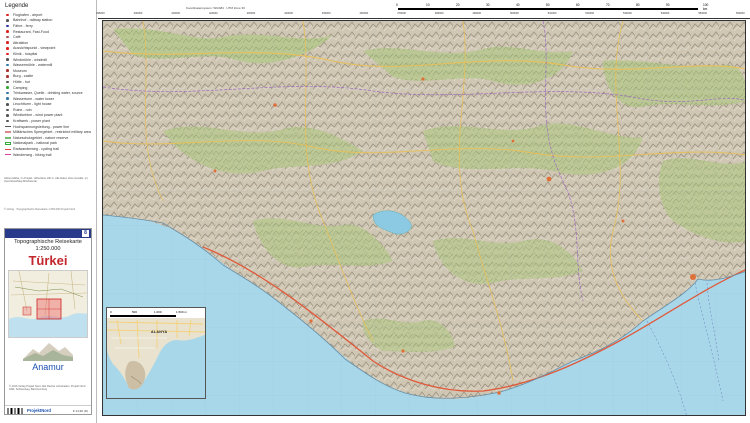 The height and width of the screenshot is (423, 750). What do you see at coordinates (514, 13) in the screenshot?
I see `coordinate-tick-label: 500000` at bounding box center [514, 13].